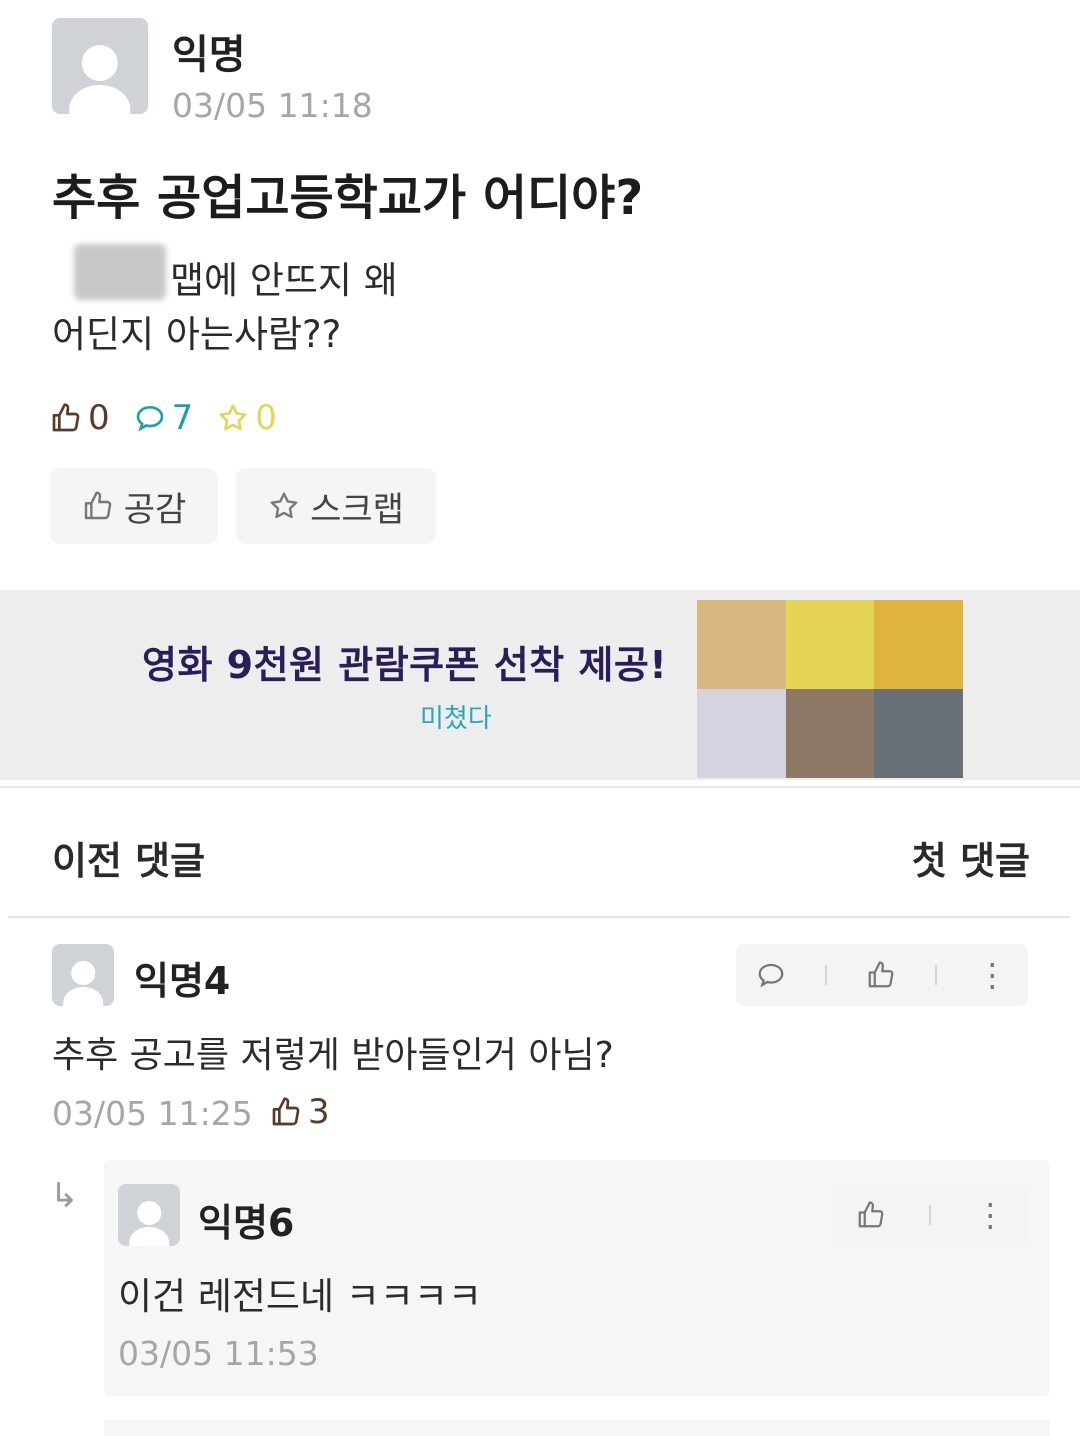 The height and width of the screenshot is (1436, 1080). I want to click on post-body-line-2: 어딘지 아는사람??, so click(197, 334).